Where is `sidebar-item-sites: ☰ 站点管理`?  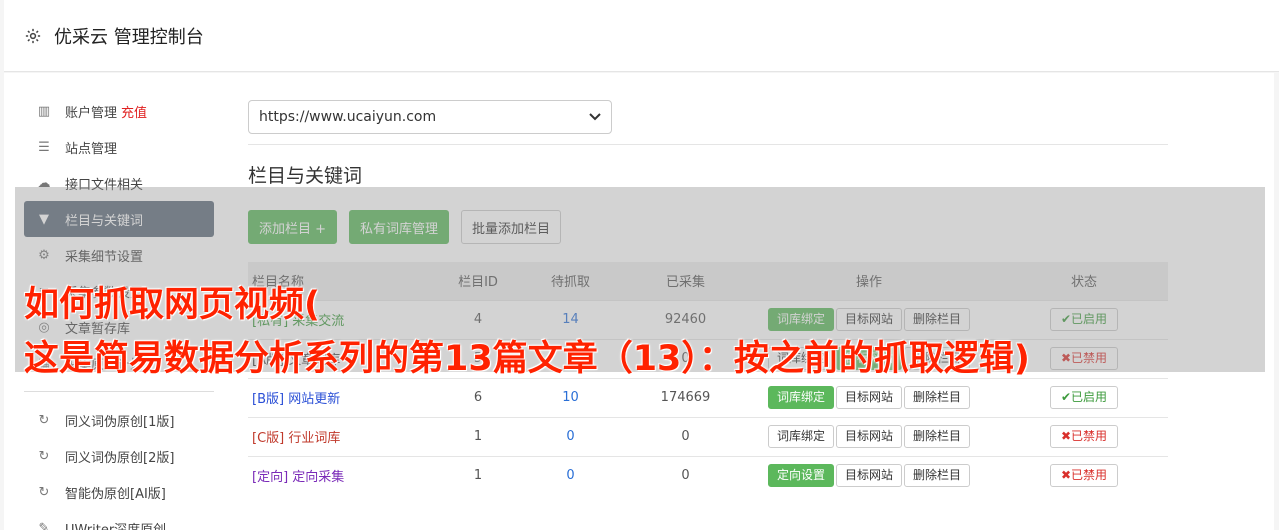 sidebar-item-sites: ☰ 站点管理 is located at coordinates (119, 147).